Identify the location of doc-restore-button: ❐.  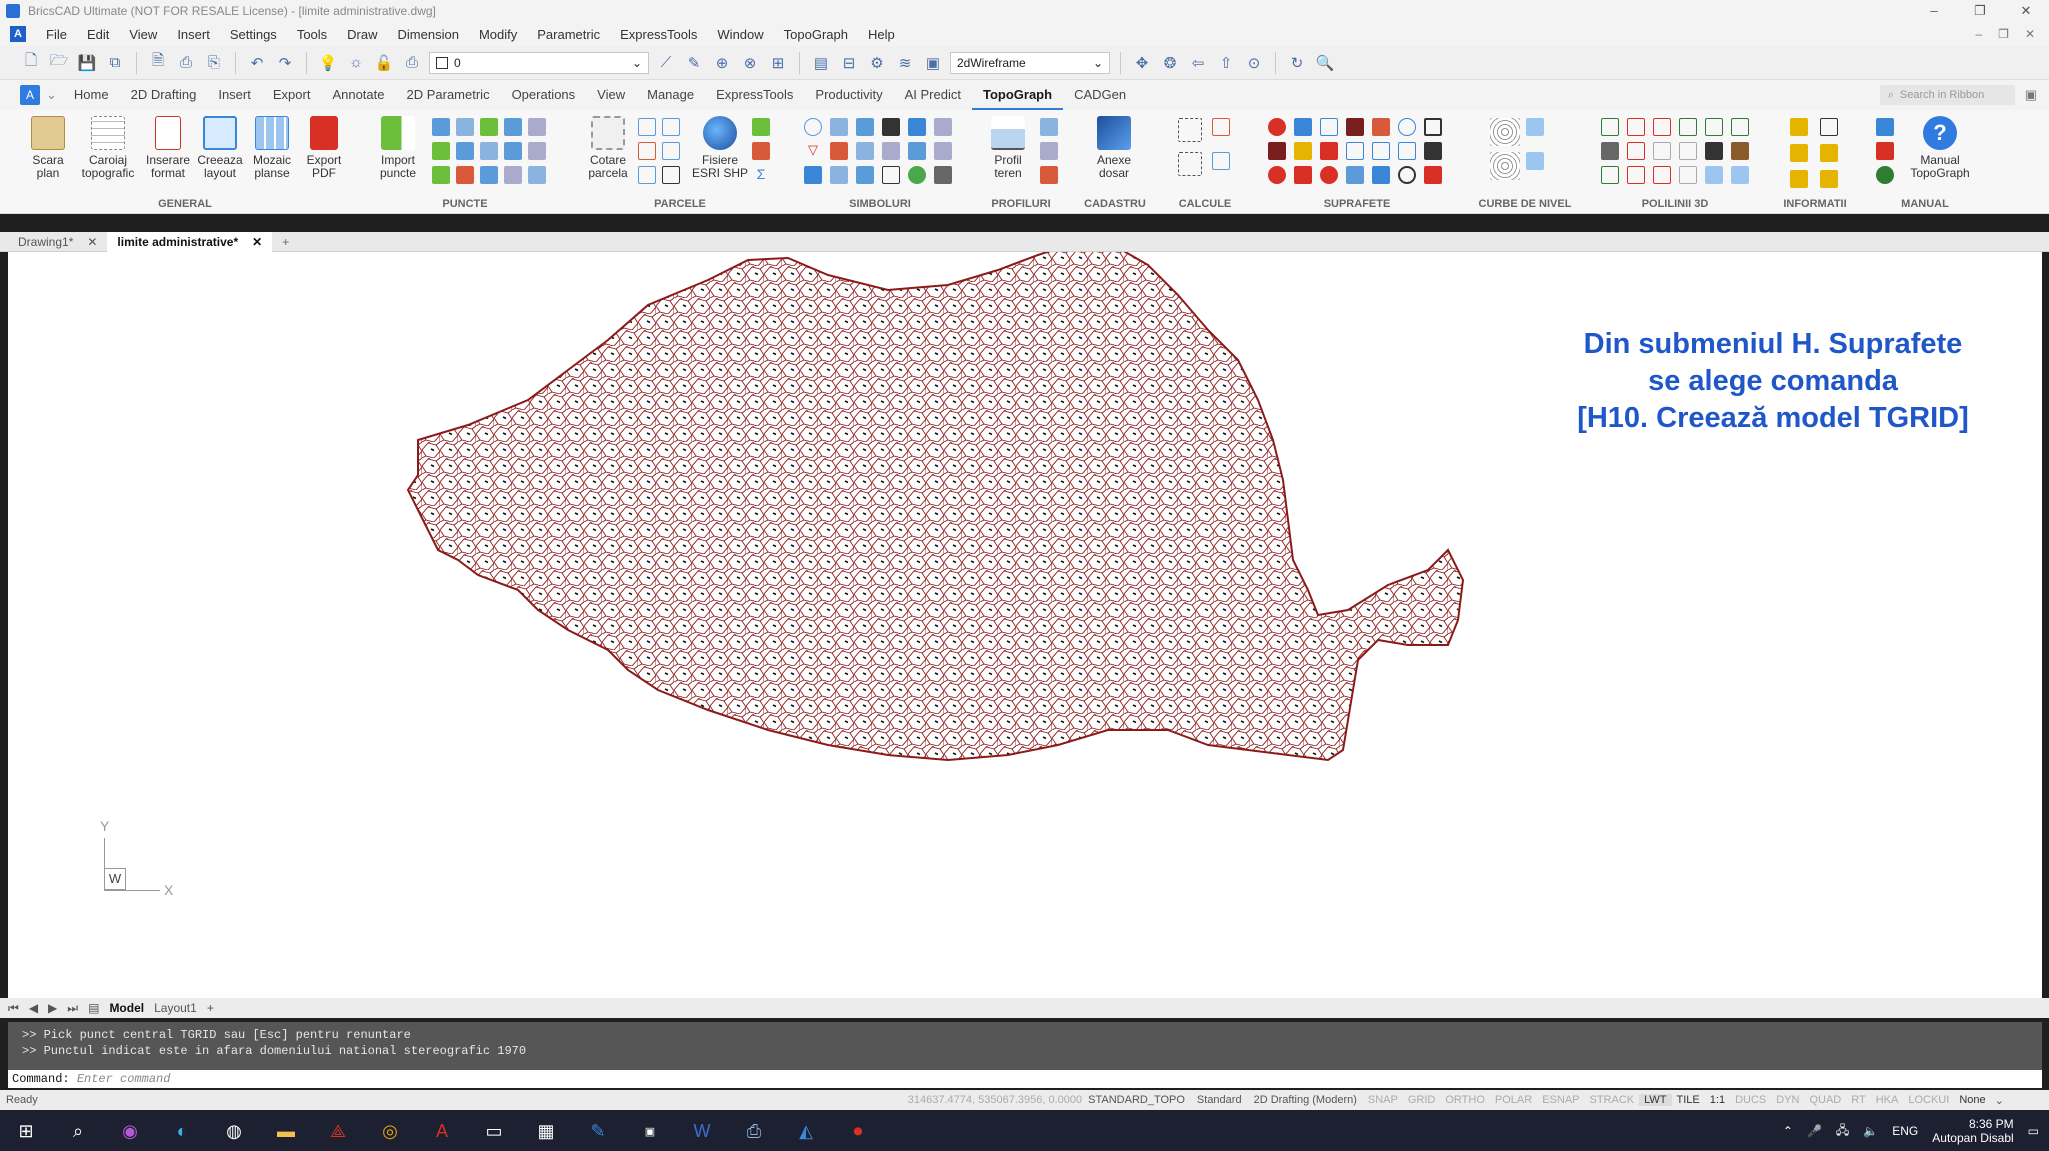
(2003, 34).